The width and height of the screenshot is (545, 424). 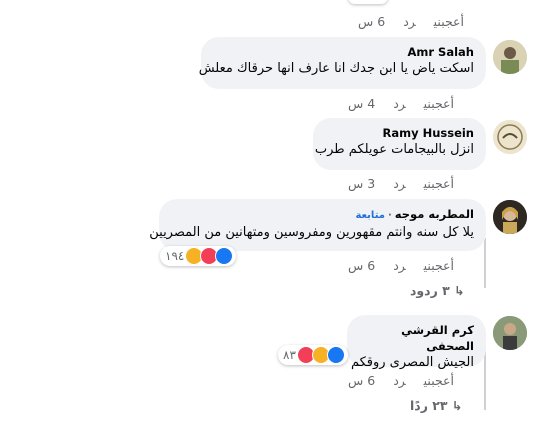 What do you see at coordinates (175, 256) in the screenshot?
I see `reaction-count: ١٩٤` at bounding box center [175, 256].